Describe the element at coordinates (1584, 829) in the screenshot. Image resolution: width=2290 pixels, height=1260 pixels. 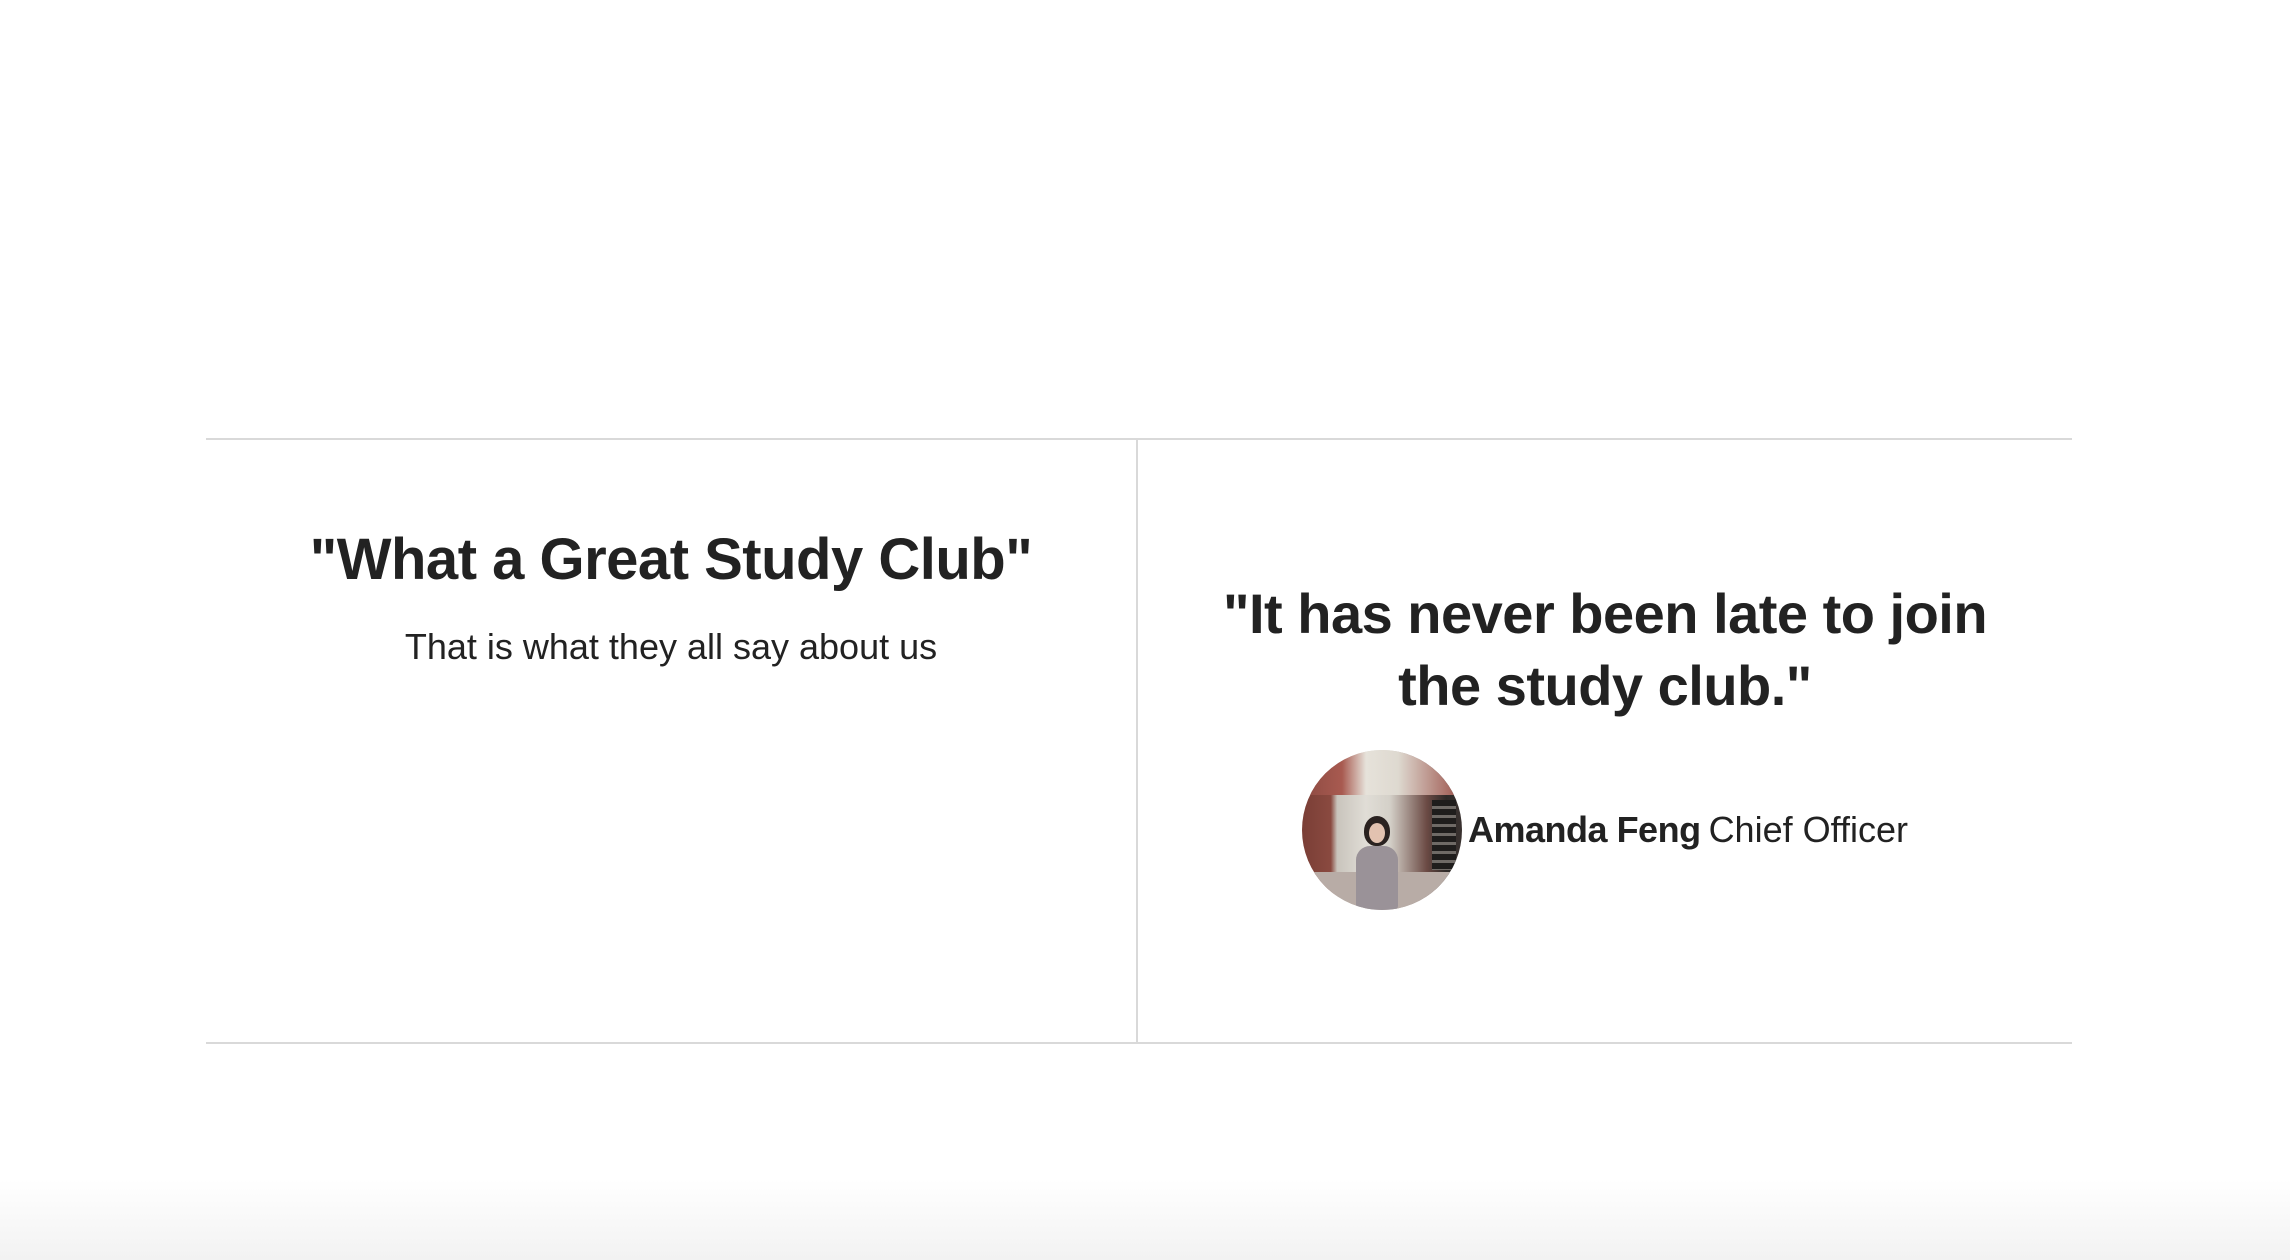
I see `author-name: Amanda Feng` at that location.